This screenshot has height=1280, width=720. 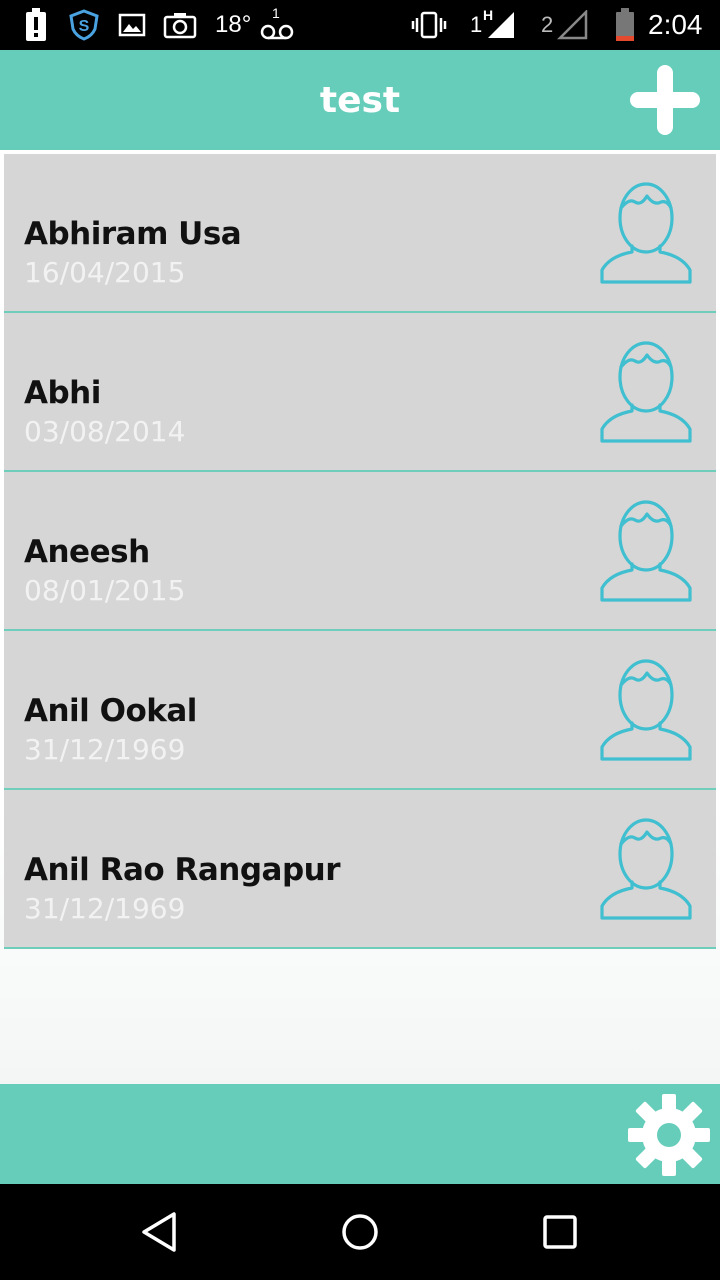 I want to click on contact-name: Abhiram Usa, so click(x=133, y=234).